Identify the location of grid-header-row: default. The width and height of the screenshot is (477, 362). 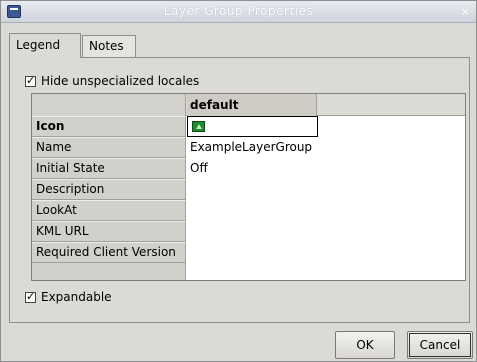
(248, 105).